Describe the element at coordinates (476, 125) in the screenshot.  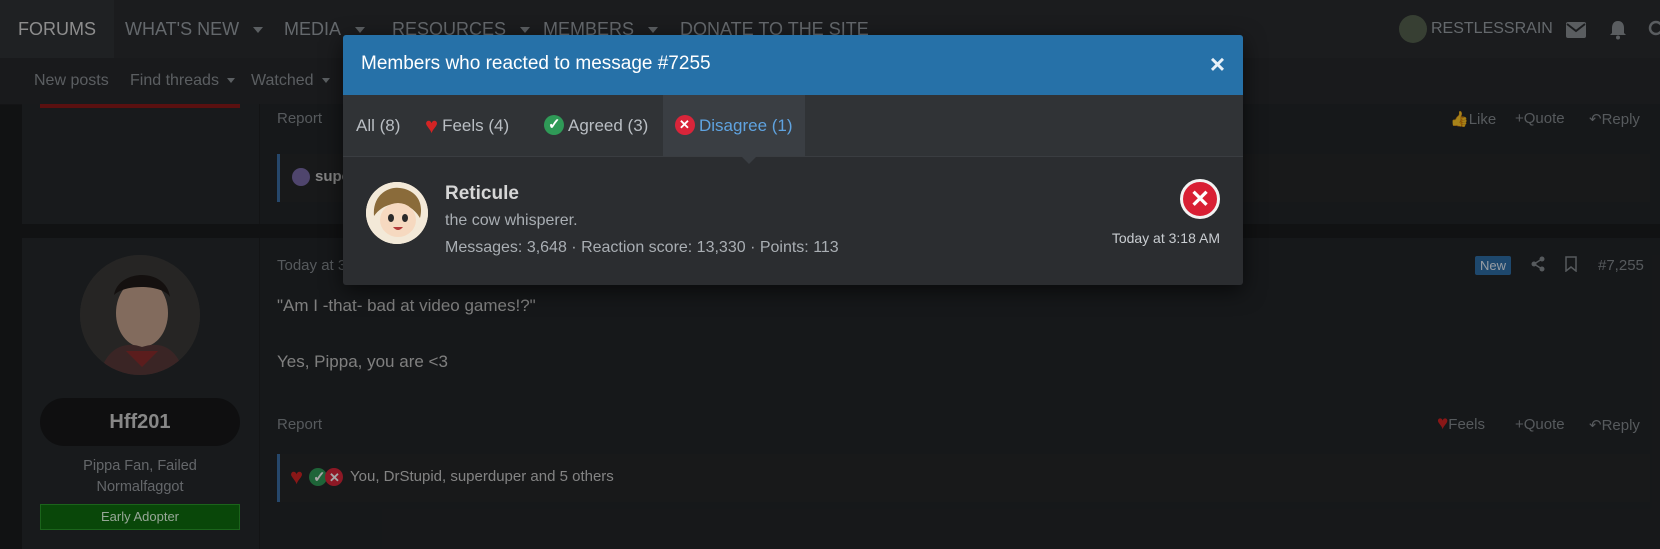
I see `tab-feels-label: Feels (4)` at that location.